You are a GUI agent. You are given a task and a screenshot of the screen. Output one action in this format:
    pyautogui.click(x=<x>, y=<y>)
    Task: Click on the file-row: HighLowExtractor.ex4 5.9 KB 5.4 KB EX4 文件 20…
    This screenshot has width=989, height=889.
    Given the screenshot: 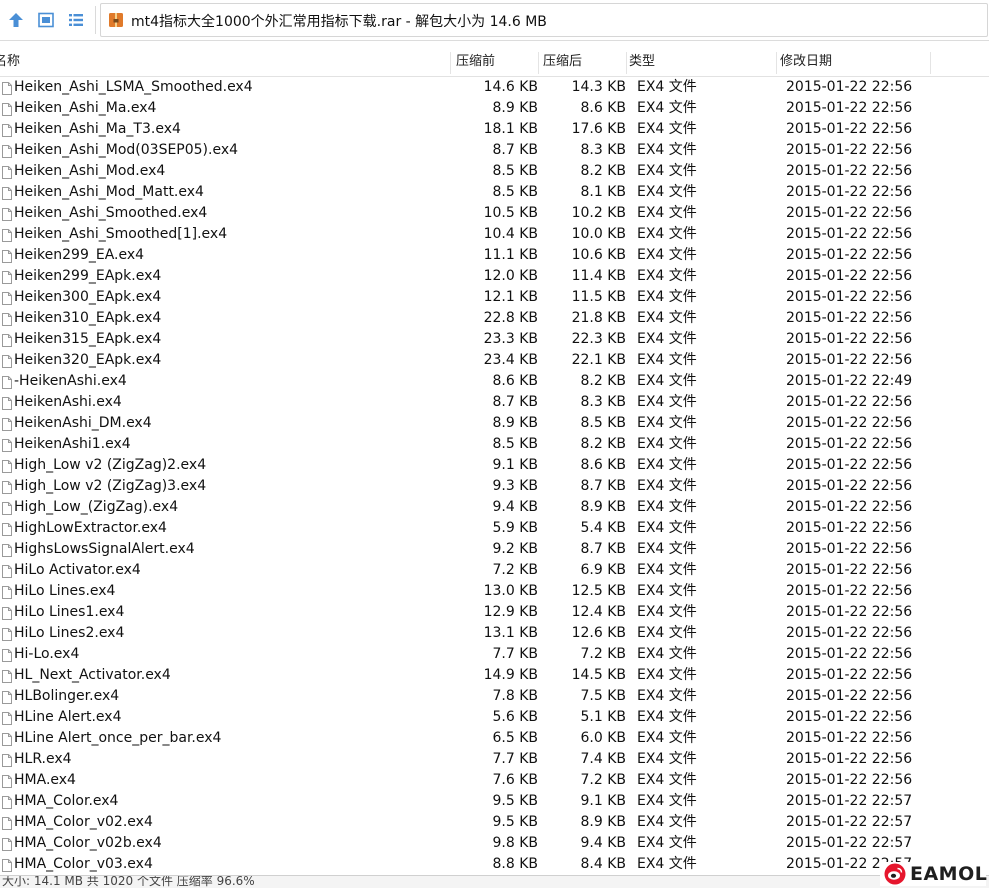 What is the action you would take?
    pyautogui.click(x=494, y=528)
    